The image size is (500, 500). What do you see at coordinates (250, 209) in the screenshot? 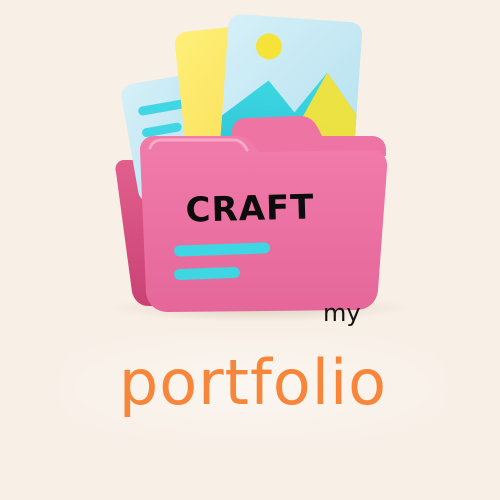
I see `folder-label: CRAFT` at bounding box center [250, 209].